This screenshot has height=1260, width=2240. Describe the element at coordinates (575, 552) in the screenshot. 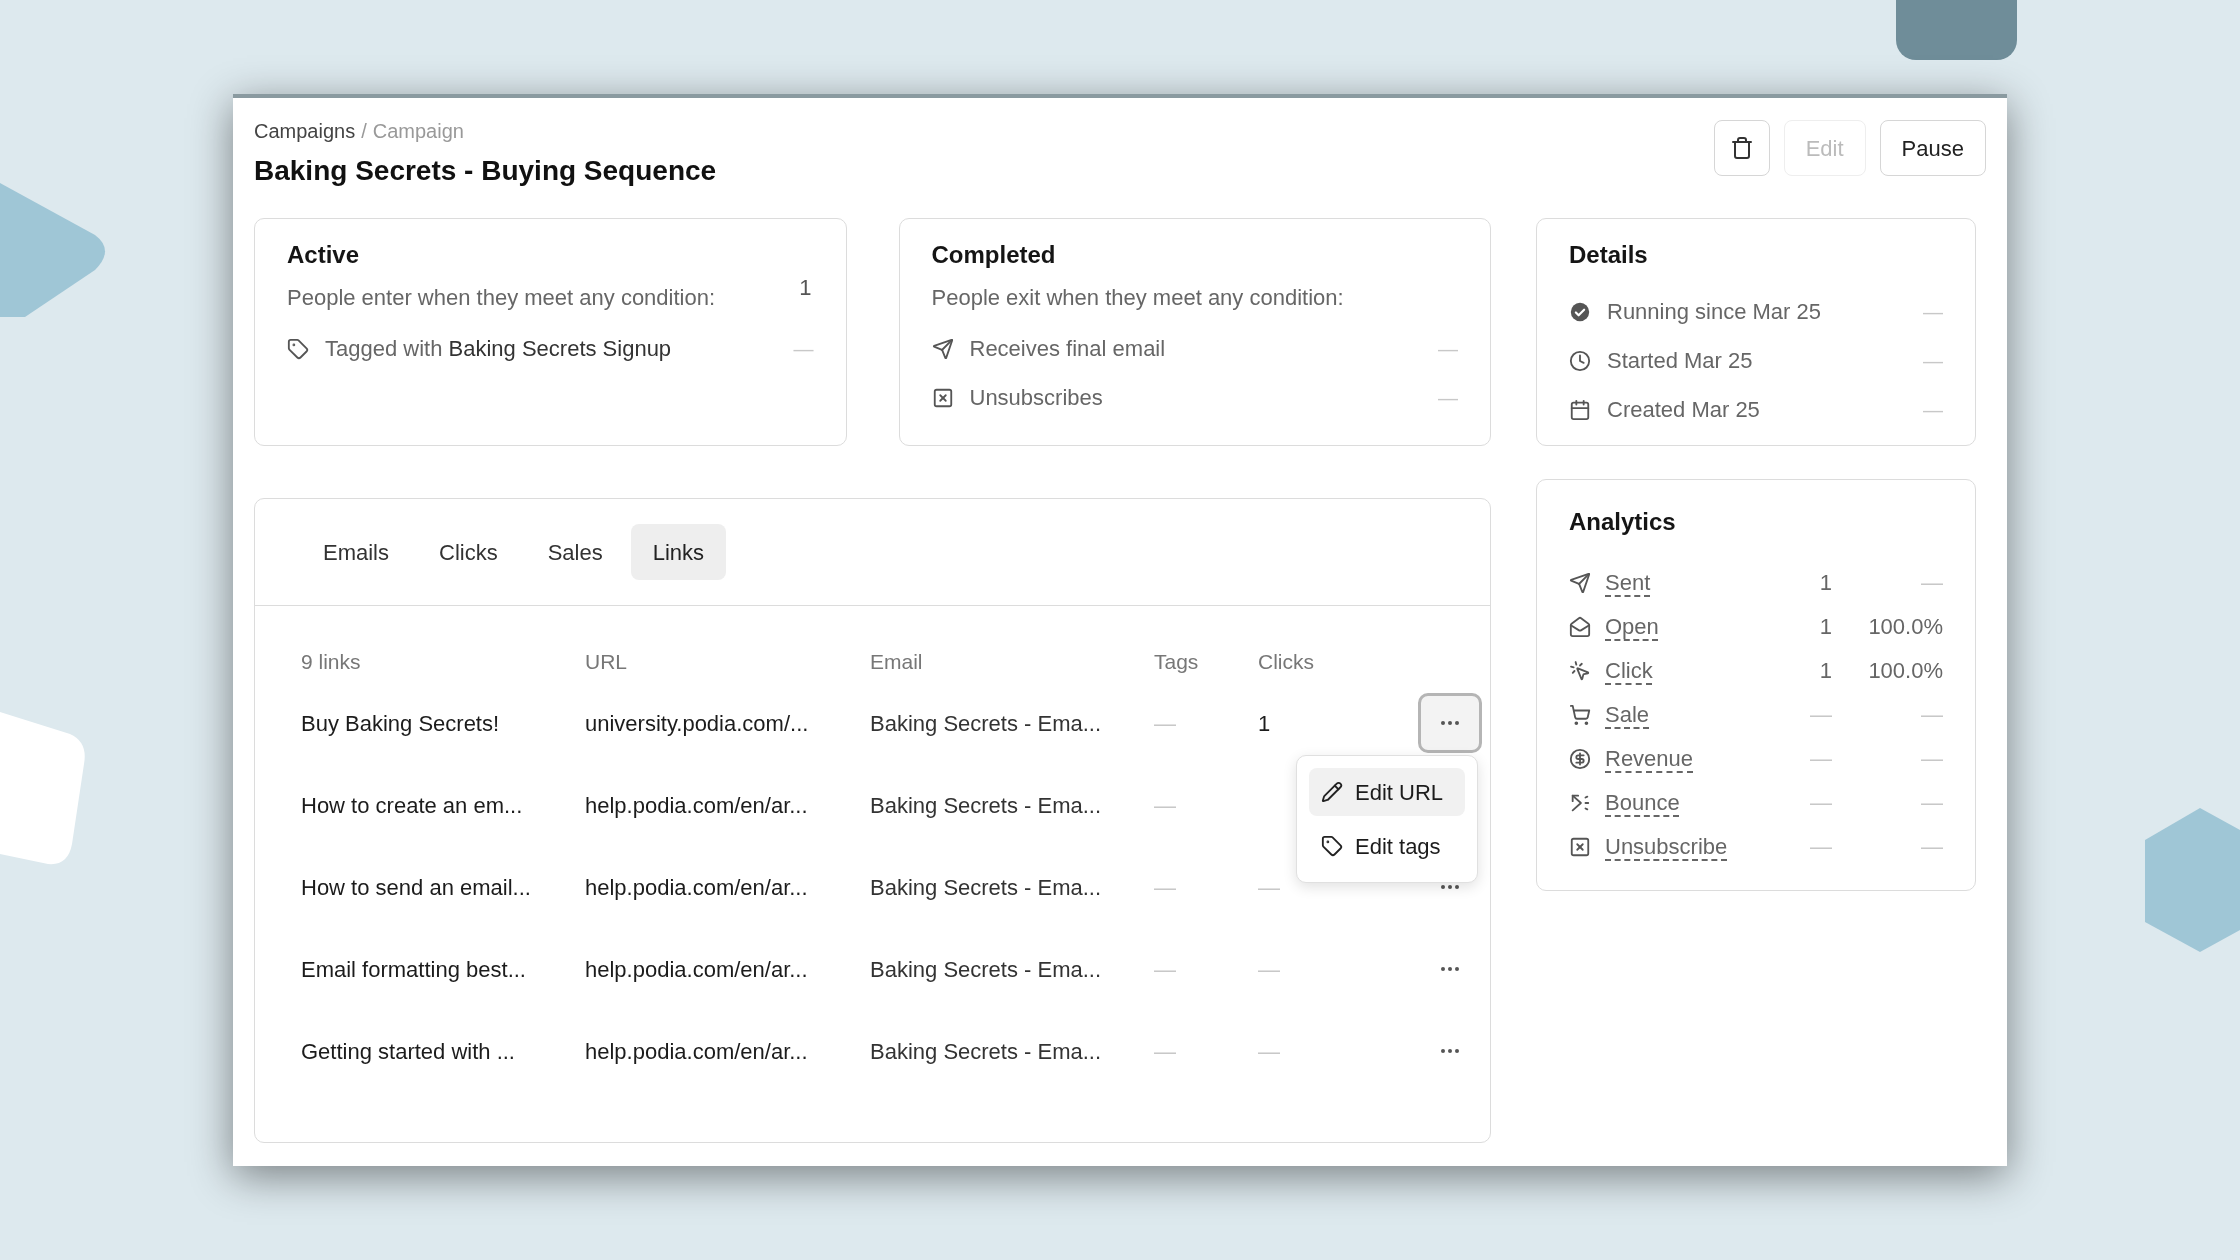

I see `tab: Sales` at that location.